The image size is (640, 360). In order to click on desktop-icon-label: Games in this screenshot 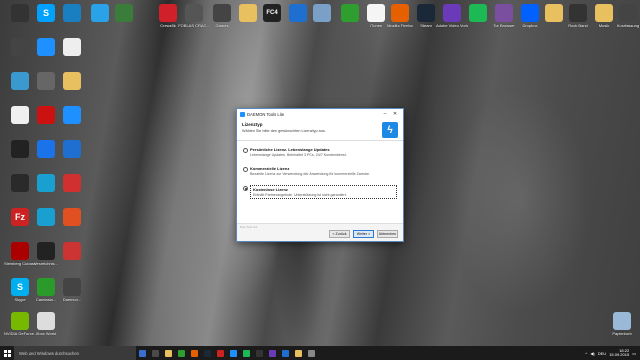, I will do `click(222, 25)`.